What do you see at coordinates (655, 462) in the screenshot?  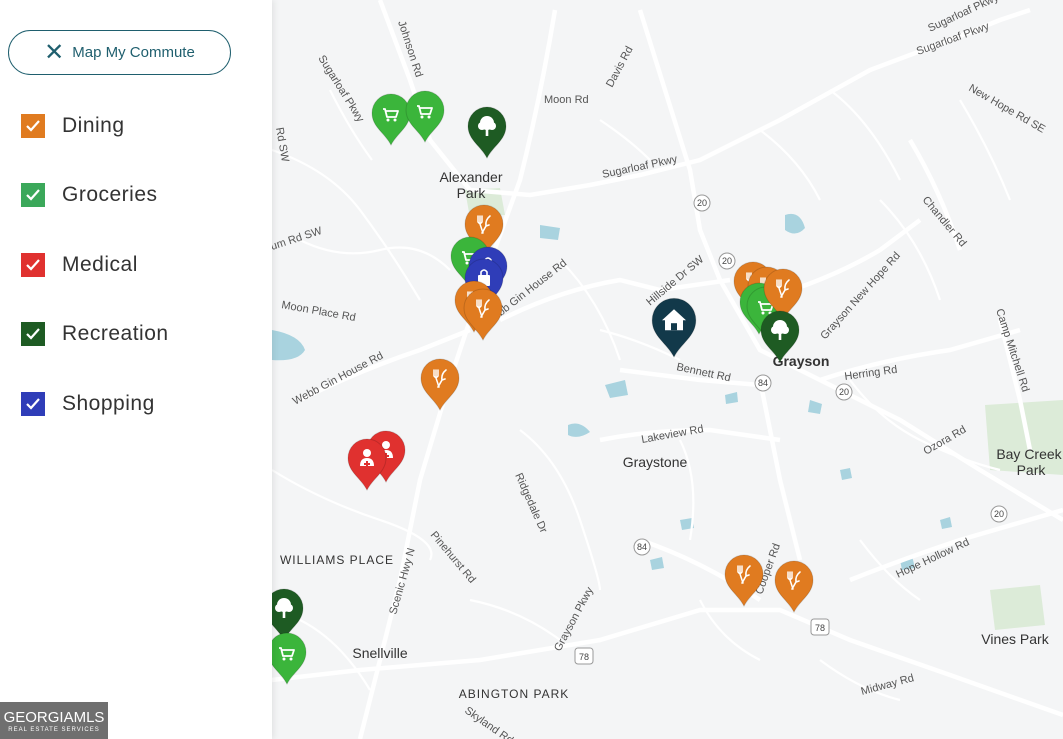 I see `place-graystone: Graystone` at bounding box center [655, 462].